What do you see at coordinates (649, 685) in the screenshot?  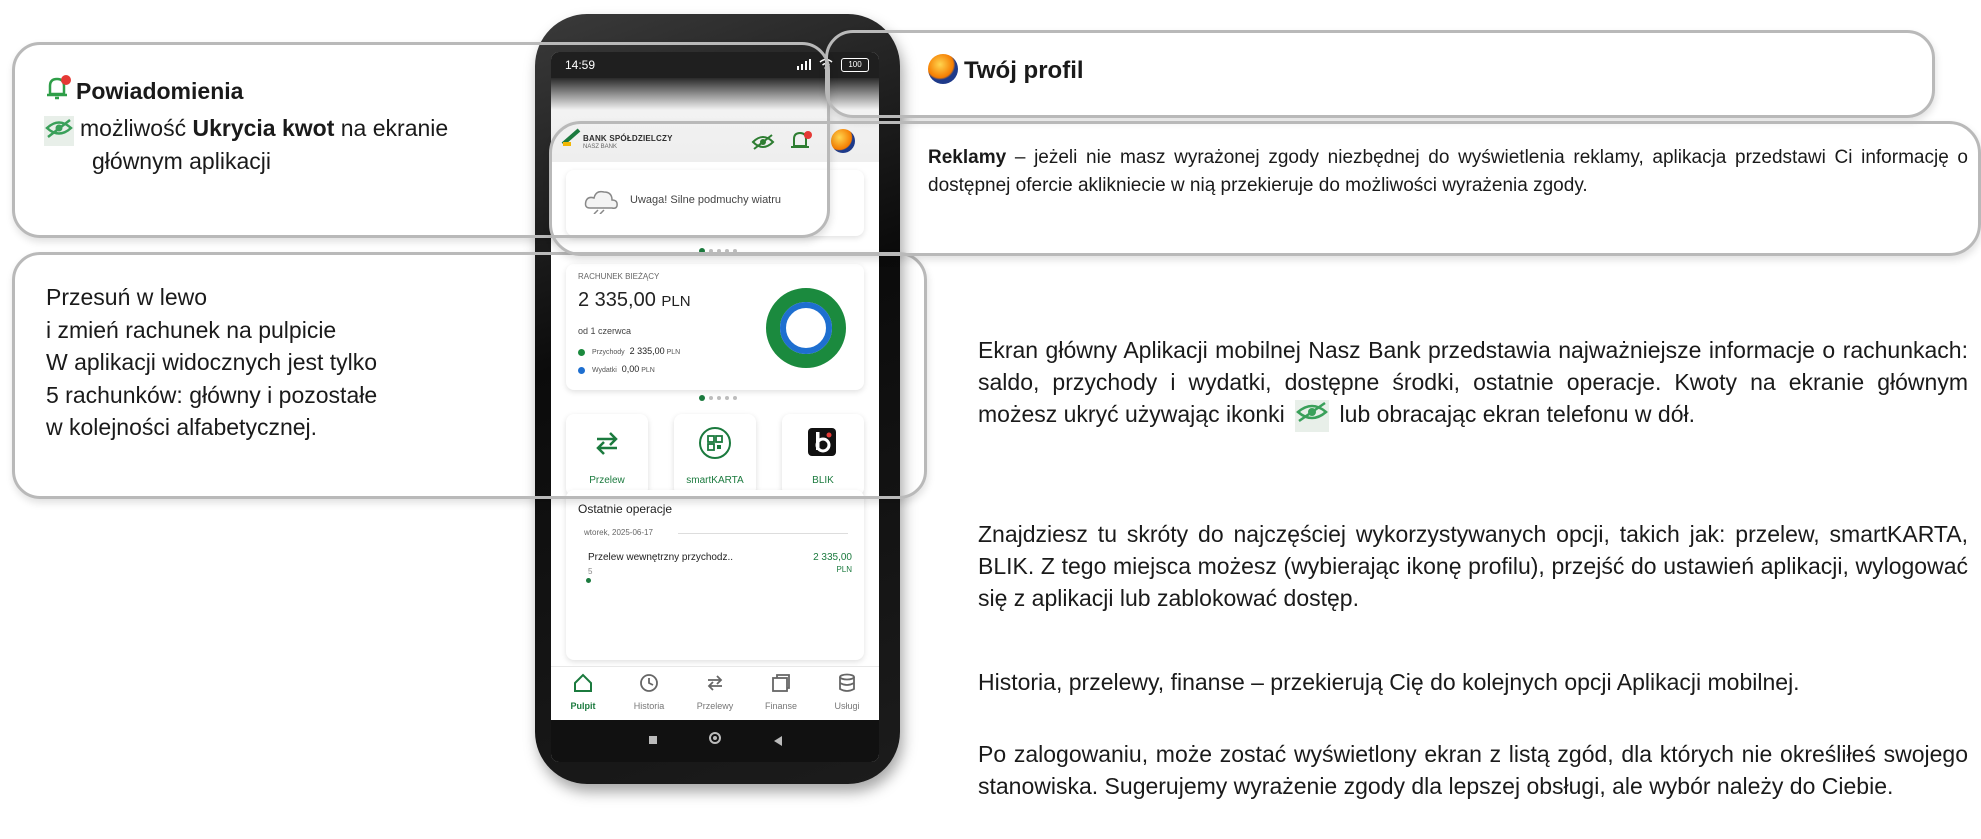 I see `history-icon` at bounding box center [649, 685].